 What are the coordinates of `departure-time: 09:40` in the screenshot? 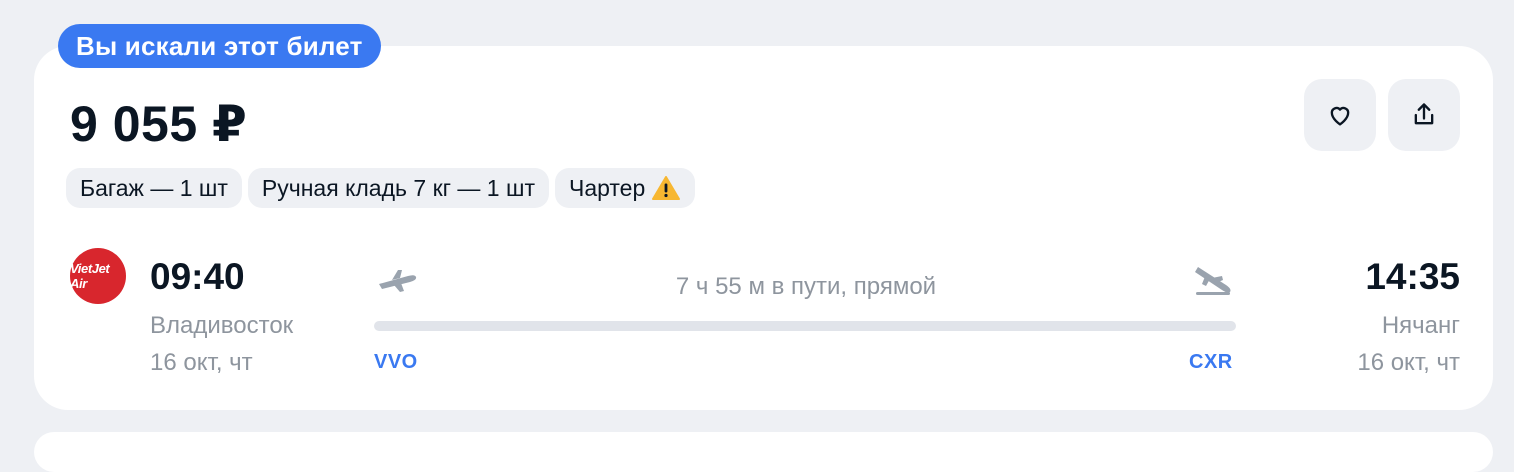 It's located at (197, 276).